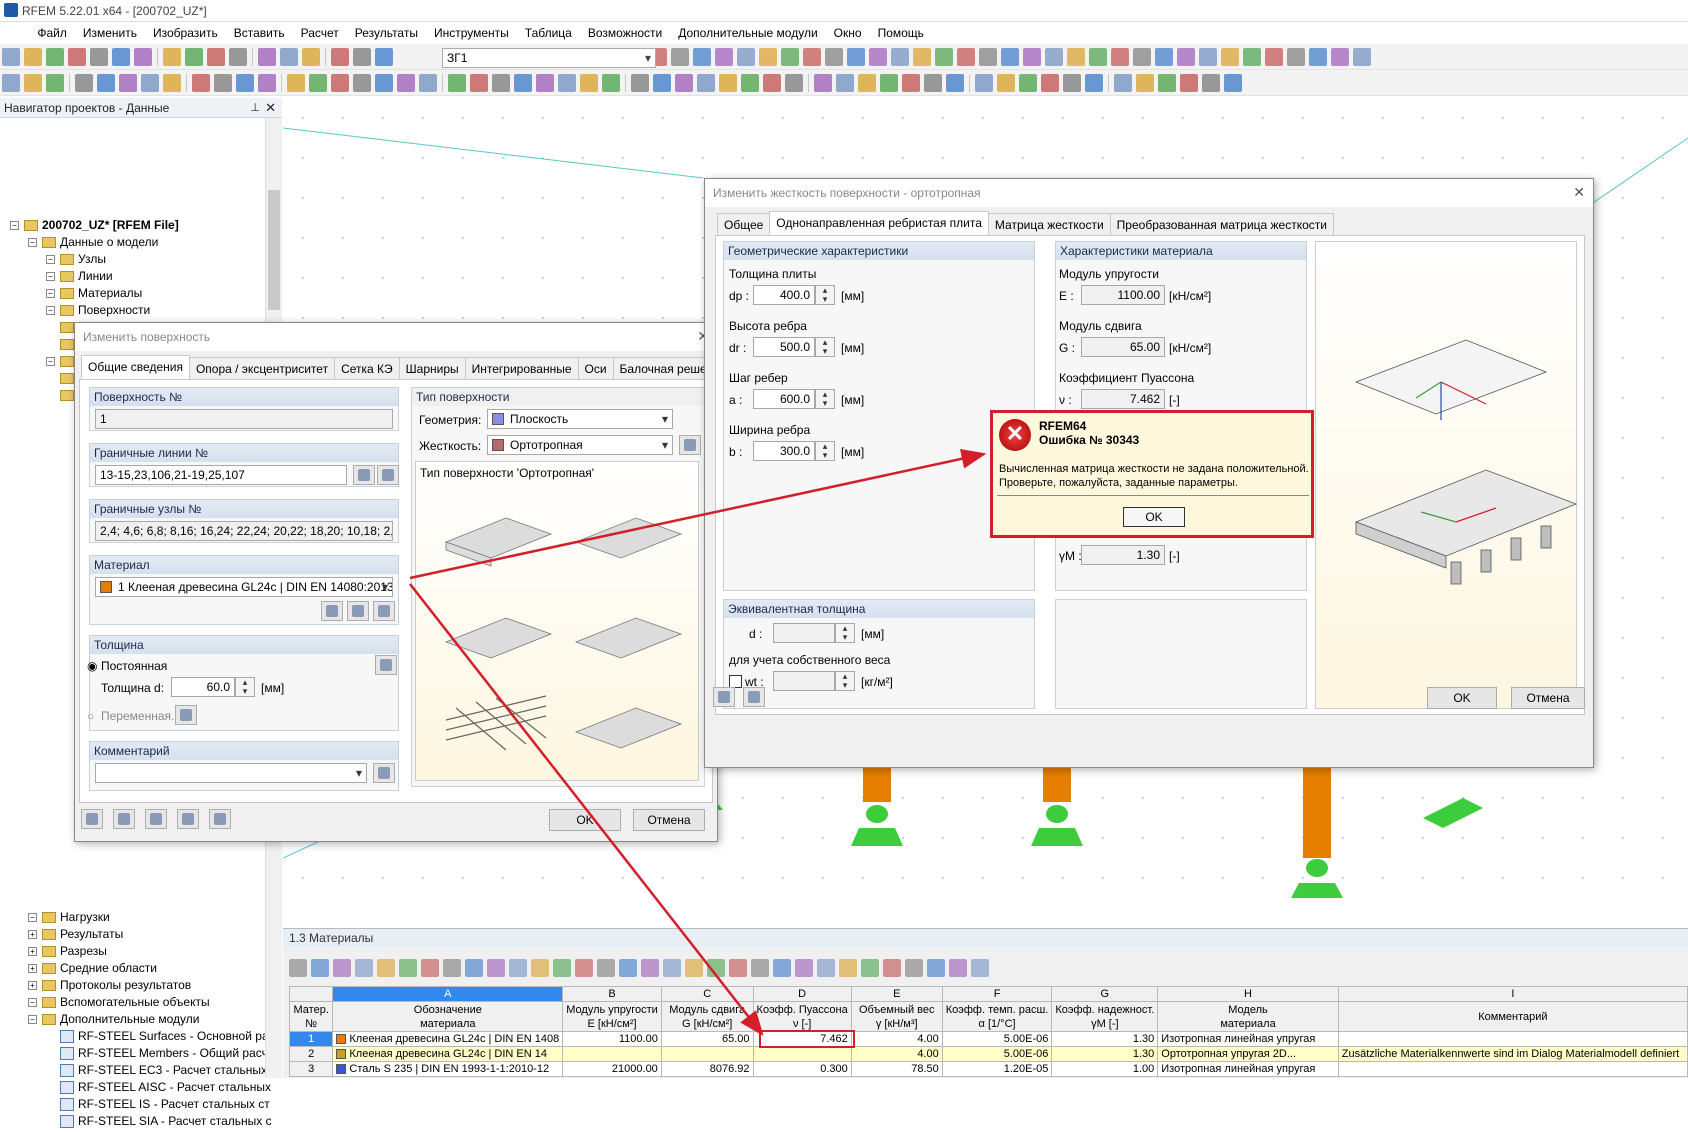 The image size is (1688, 1132). I want to click on comment-library-icon, so click(384, 773).